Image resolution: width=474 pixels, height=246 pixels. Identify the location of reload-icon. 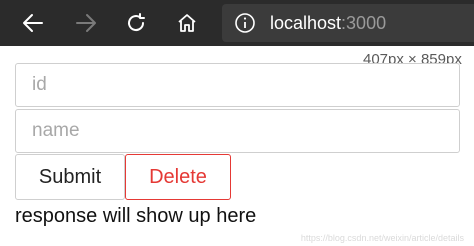
(136, 22).